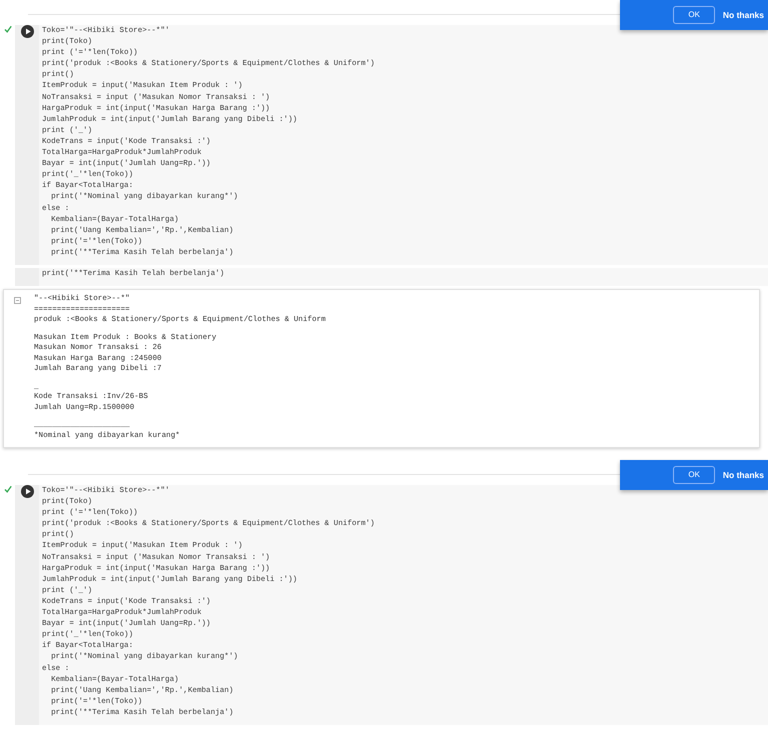 This screenshot has width=768, height=729. What do you see at coordinates (17, 300) in the screenshot?
I see `output-icon` at bounding box center [17, 300].